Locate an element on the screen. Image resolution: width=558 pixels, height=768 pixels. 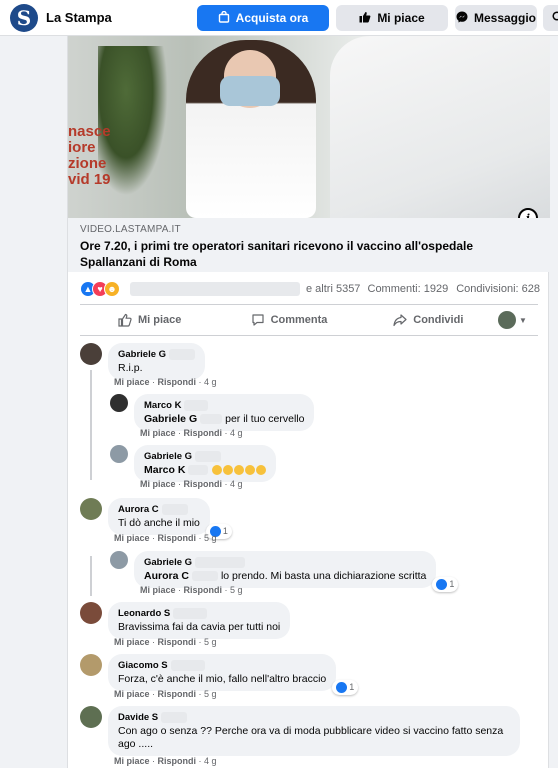
like-action-button: Mi piace is located at coordinates (149, 320).